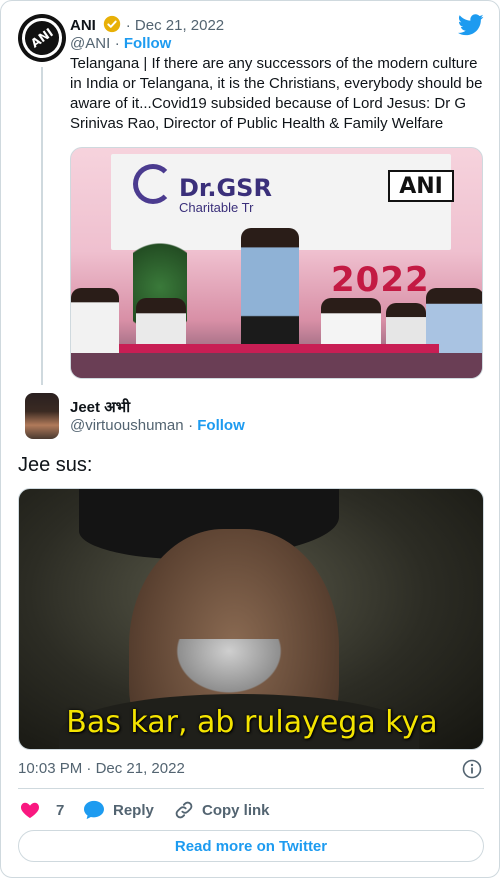 The height and width of the screenshot is (878, 500). What do you see at coordinates (42, 416) in the screenshot?
I see `jeet-avatar` at bounding box center [42, 416].